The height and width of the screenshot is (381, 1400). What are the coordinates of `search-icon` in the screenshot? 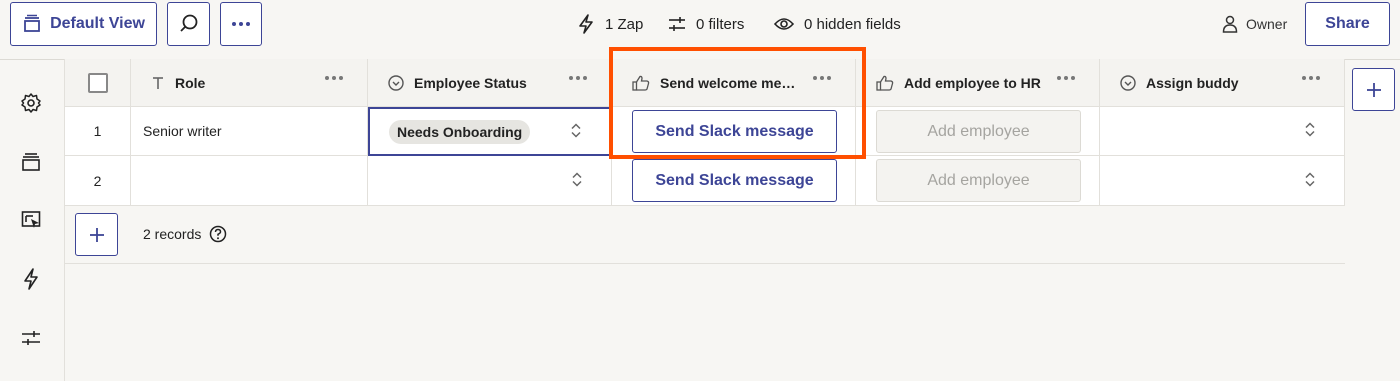 It's located at (188, 23).